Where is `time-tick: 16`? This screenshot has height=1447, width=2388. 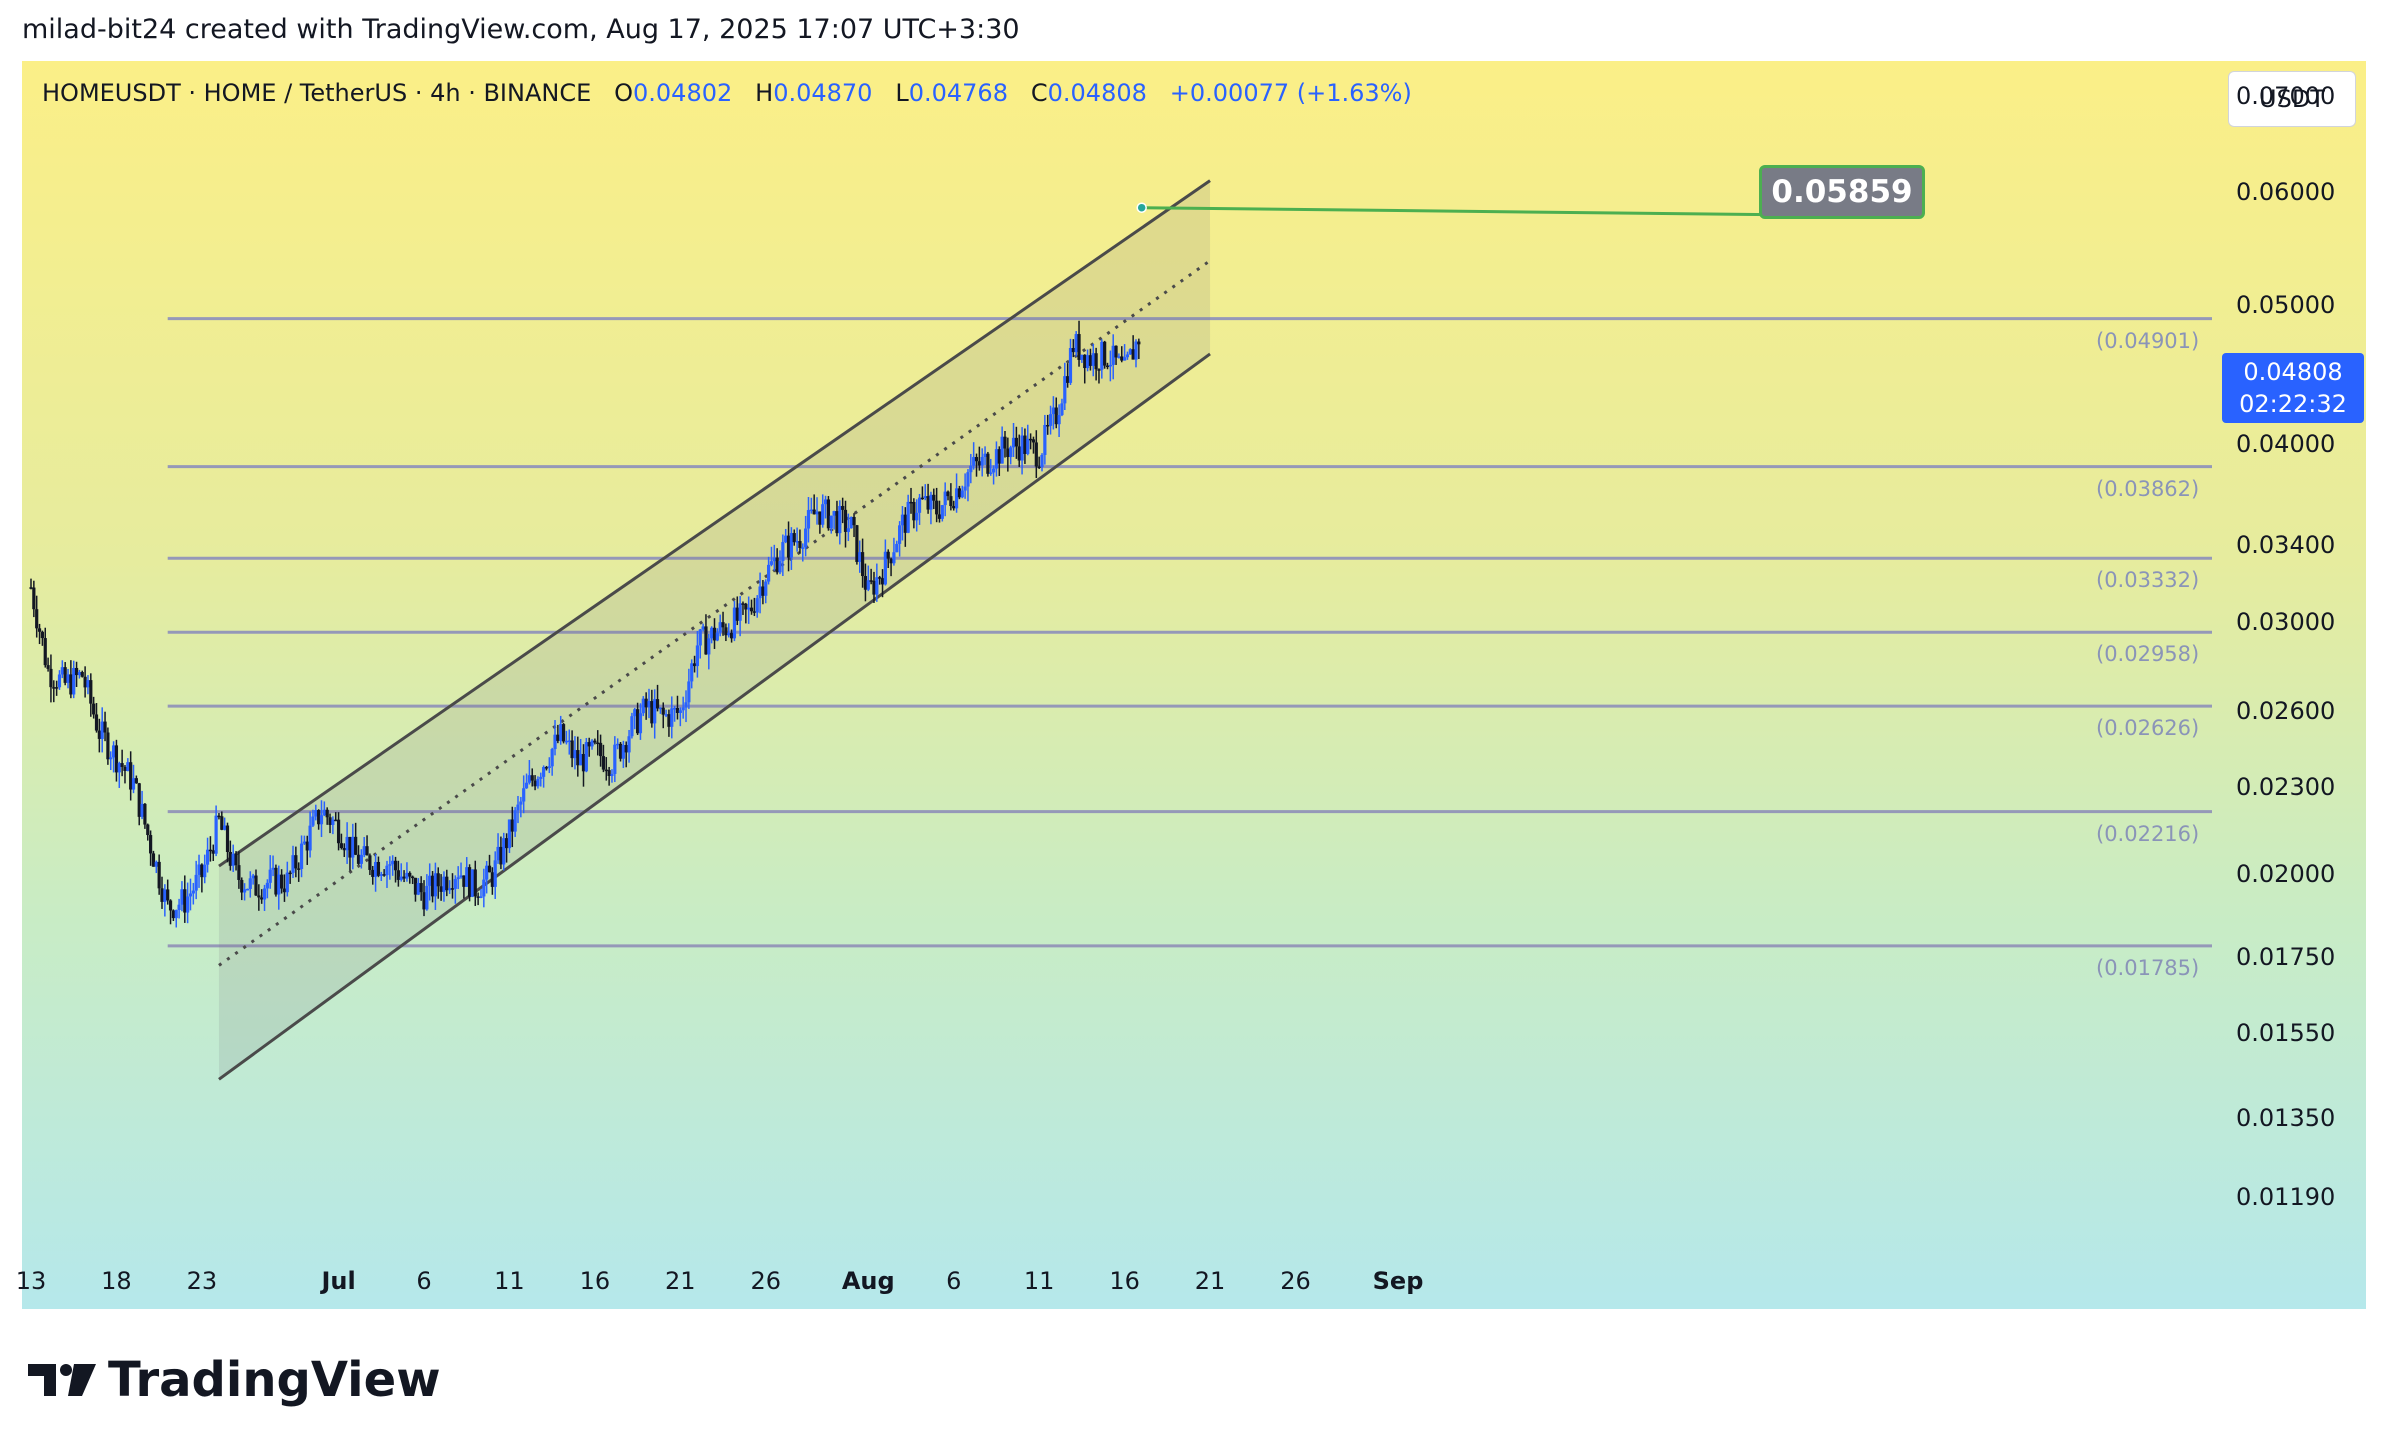 time-tick: 16 is located at coordinates (595, 1281).